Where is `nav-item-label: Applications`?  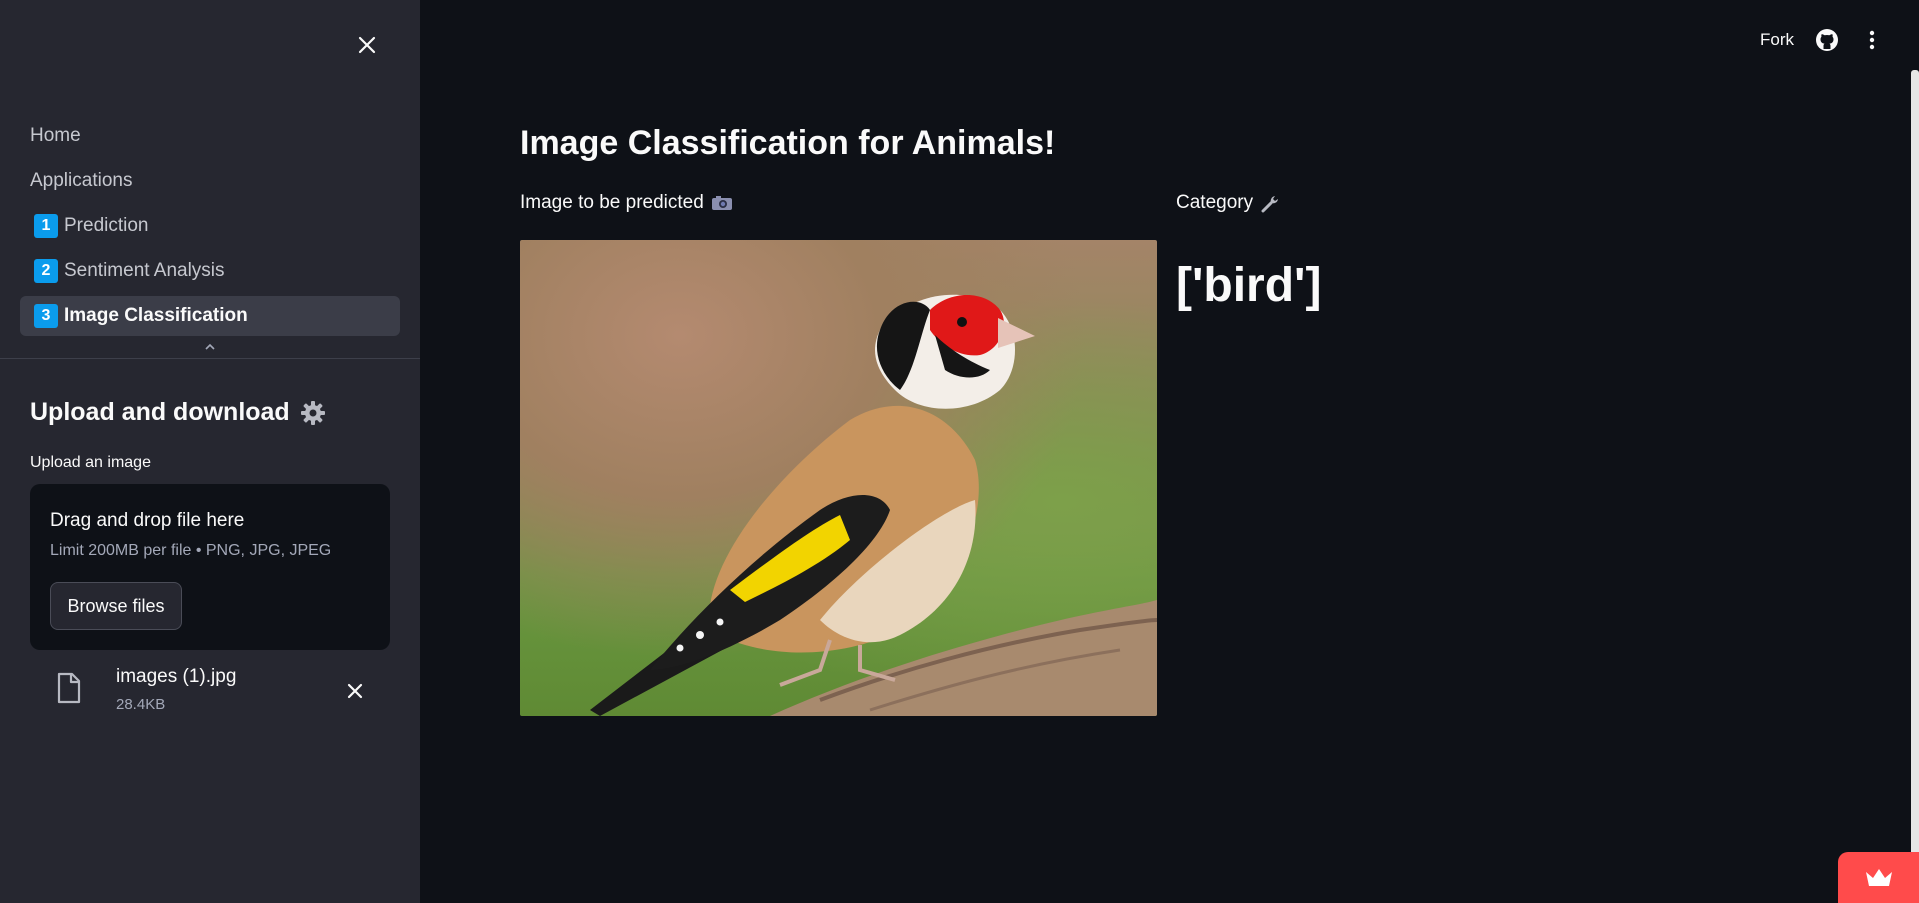 nav-item-label: Applications is located at coordinates (81, 180).